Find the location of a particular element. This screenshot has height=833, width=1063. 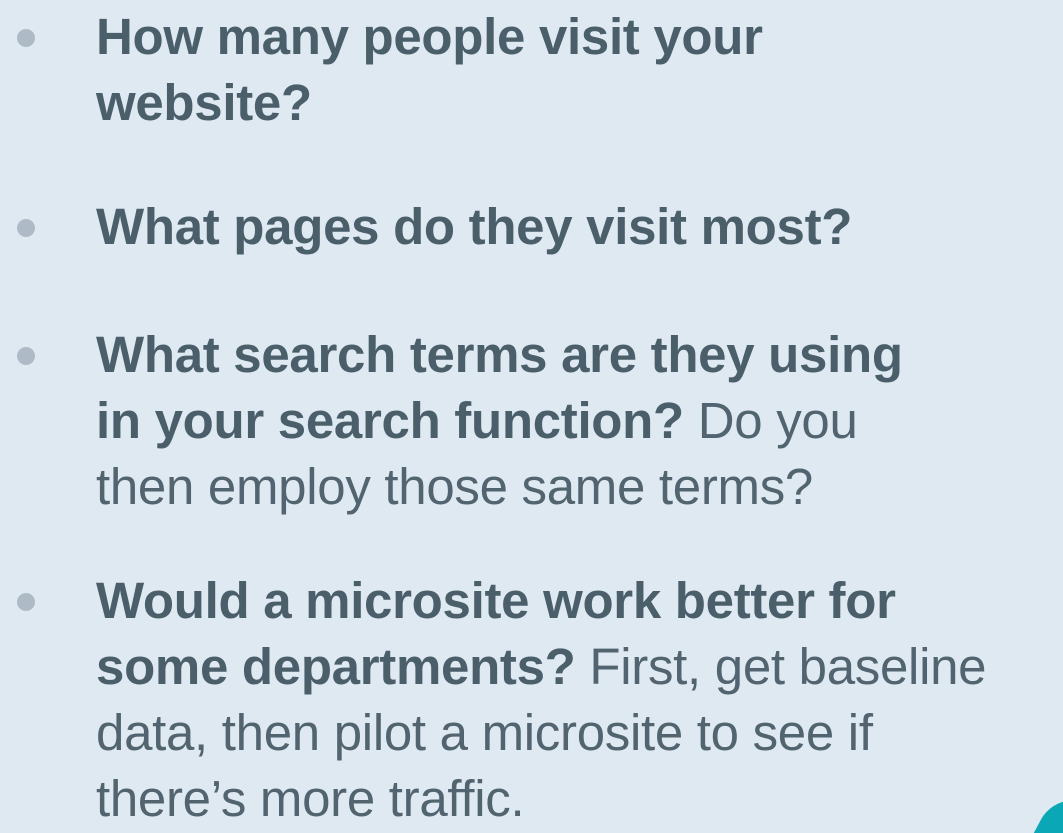

bullet-line-mixed: in your search function? Do you is located at coordinates (576, 421).